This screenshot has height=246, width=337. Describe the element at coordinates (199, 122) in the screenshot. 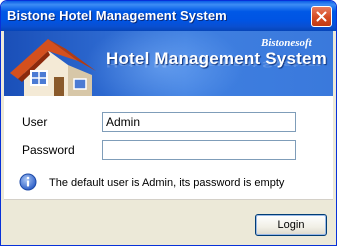

I see `user-input` at that location.